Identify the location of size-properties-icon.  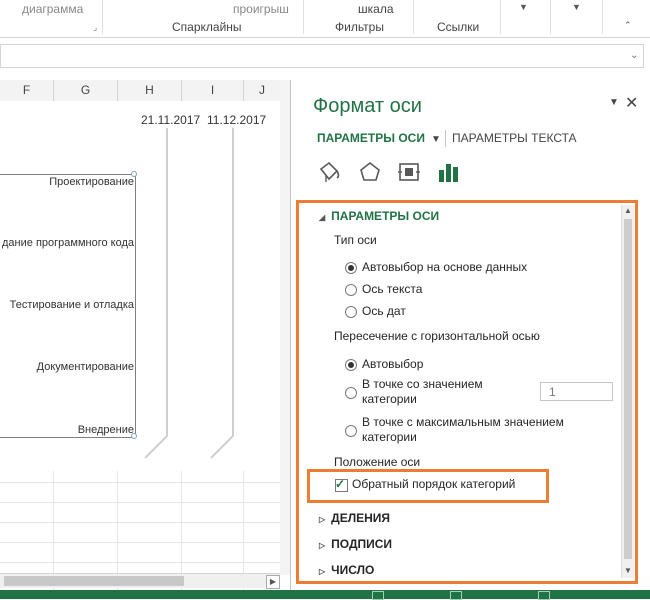
(409, 172).